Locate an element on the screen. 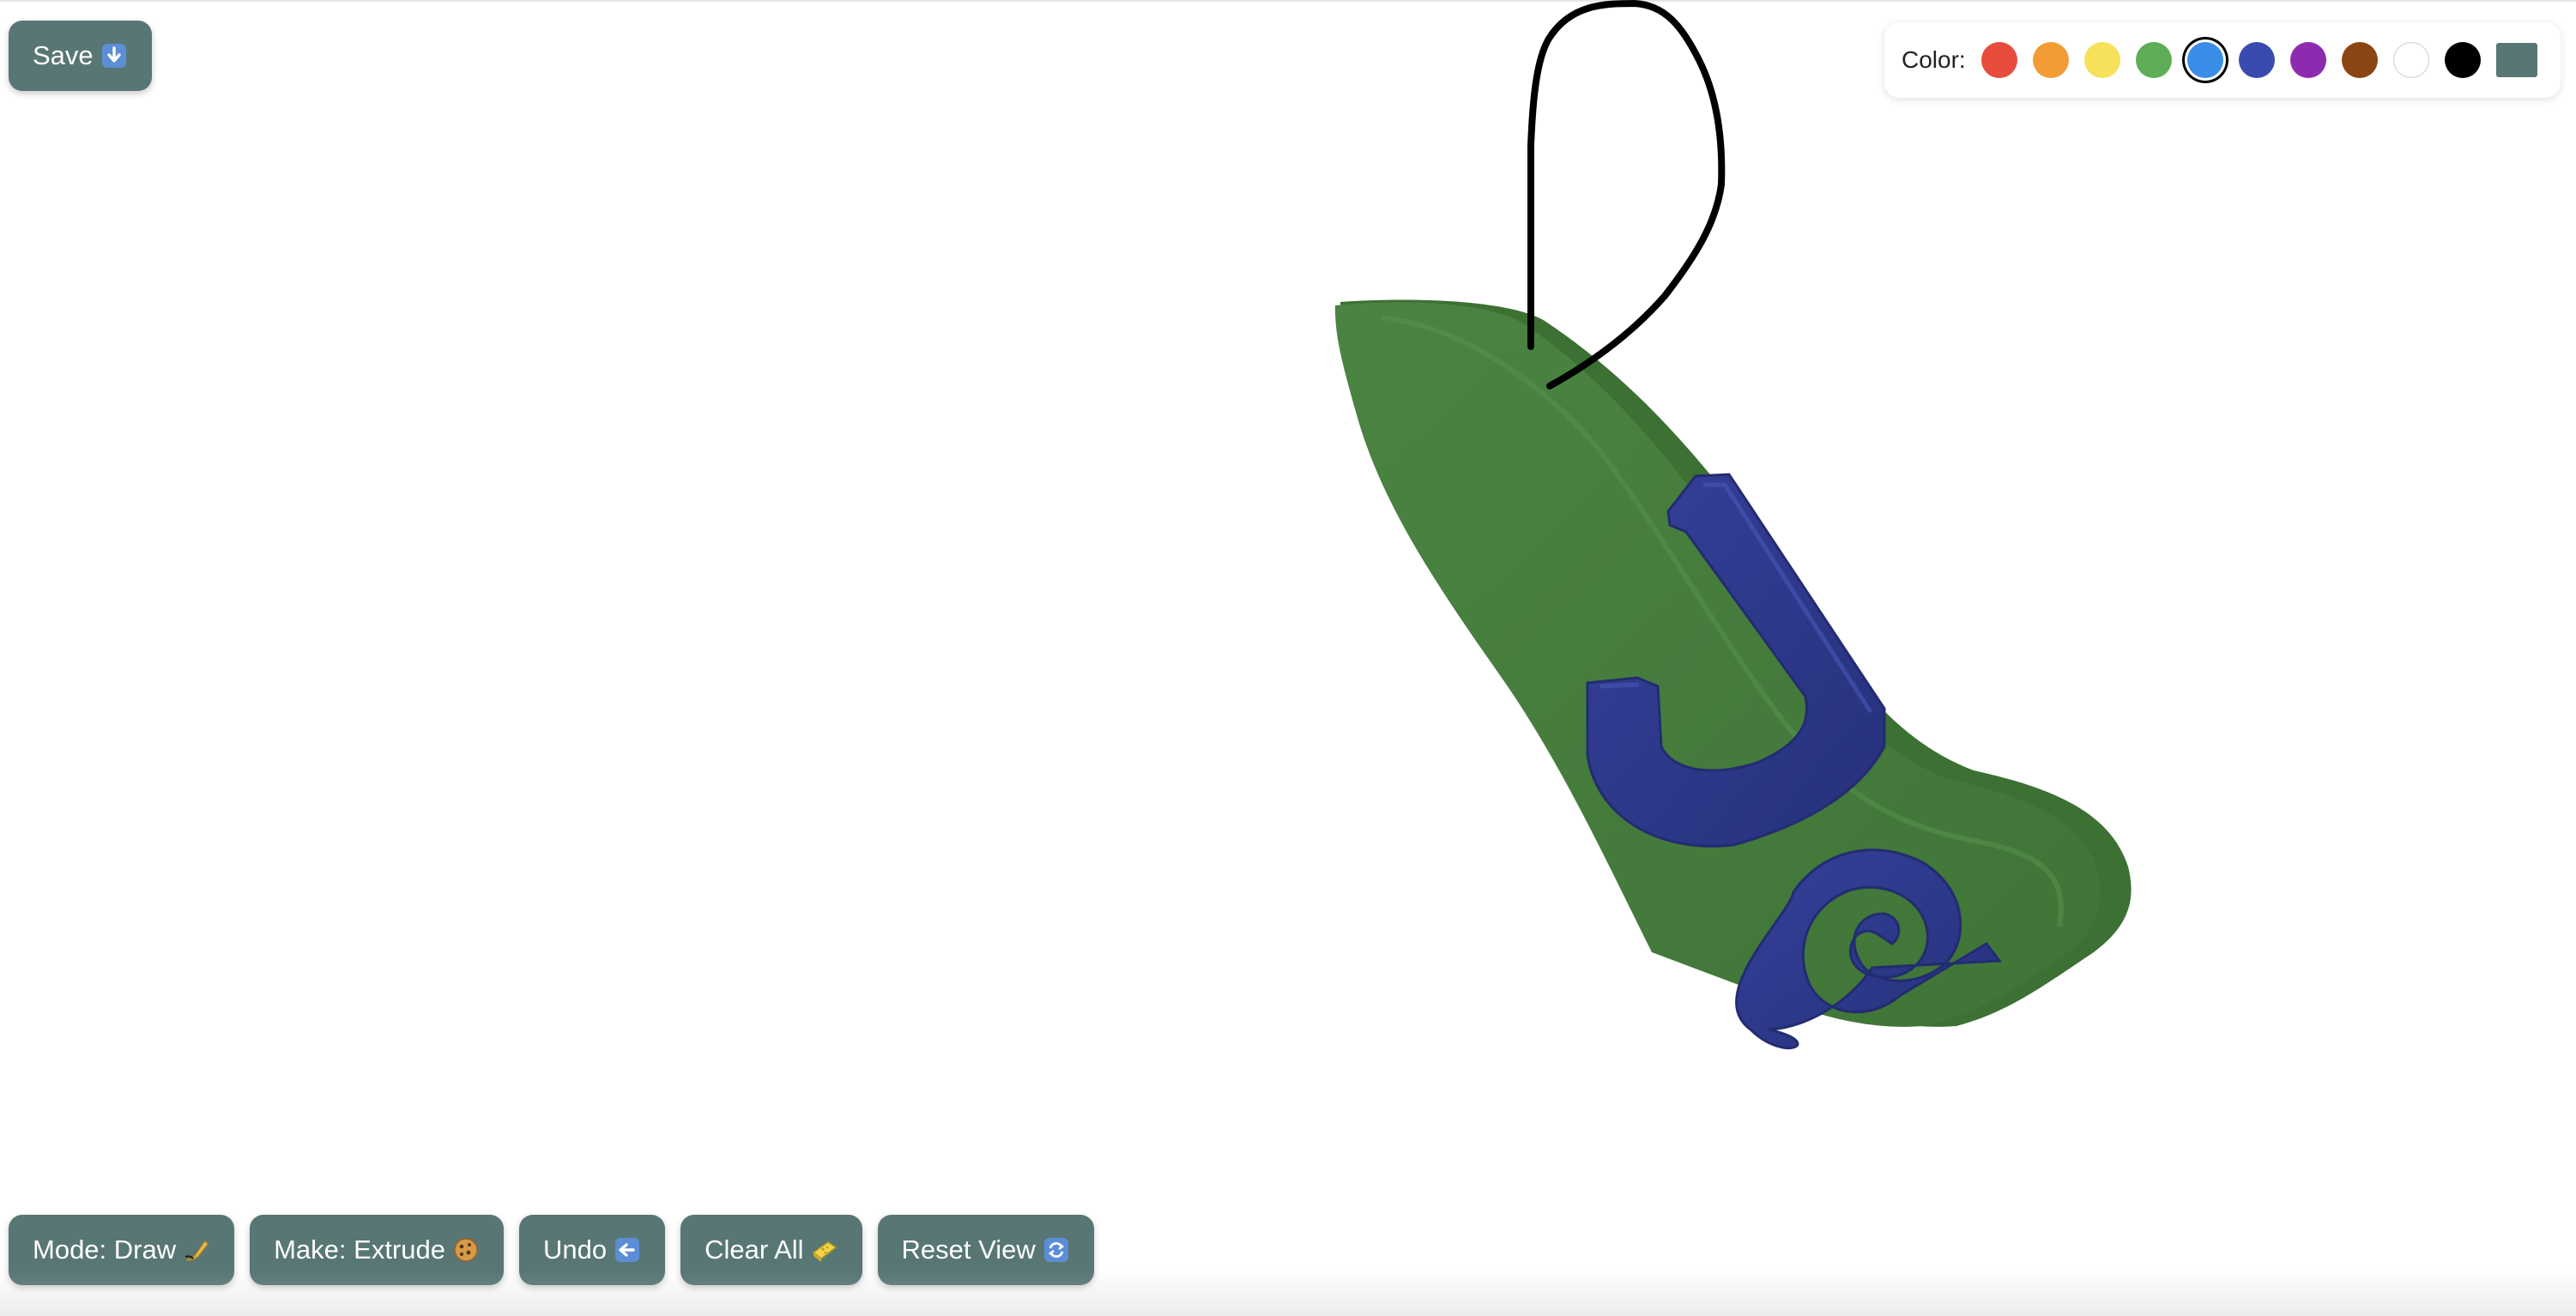  cookie-icon is located at coordinates (466, 1250).